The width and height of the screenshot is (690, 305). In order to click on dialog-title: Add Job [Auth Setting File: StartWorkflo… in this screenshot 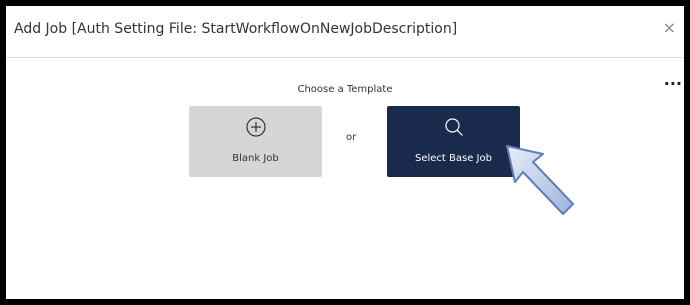, I will do `click(236, 29)`.